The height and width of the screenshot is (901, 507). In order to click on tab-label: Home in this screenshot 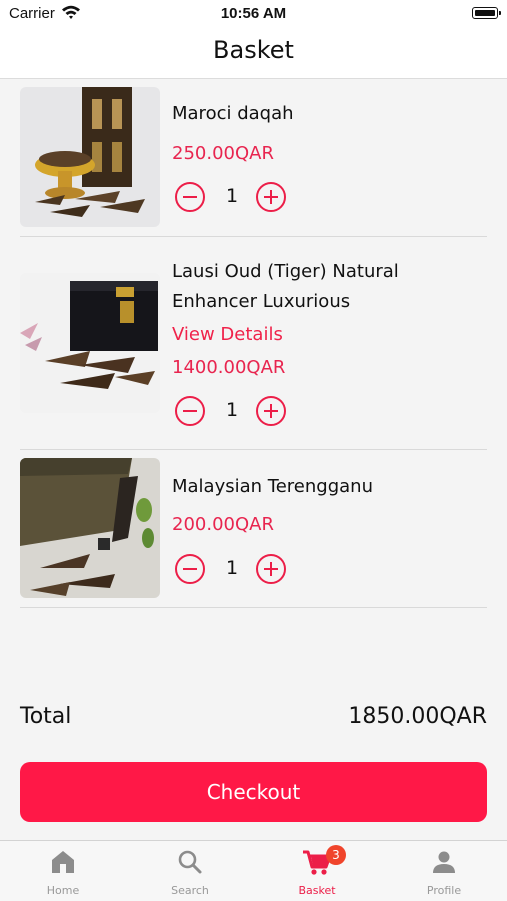, I will do `click(63, 890)`.